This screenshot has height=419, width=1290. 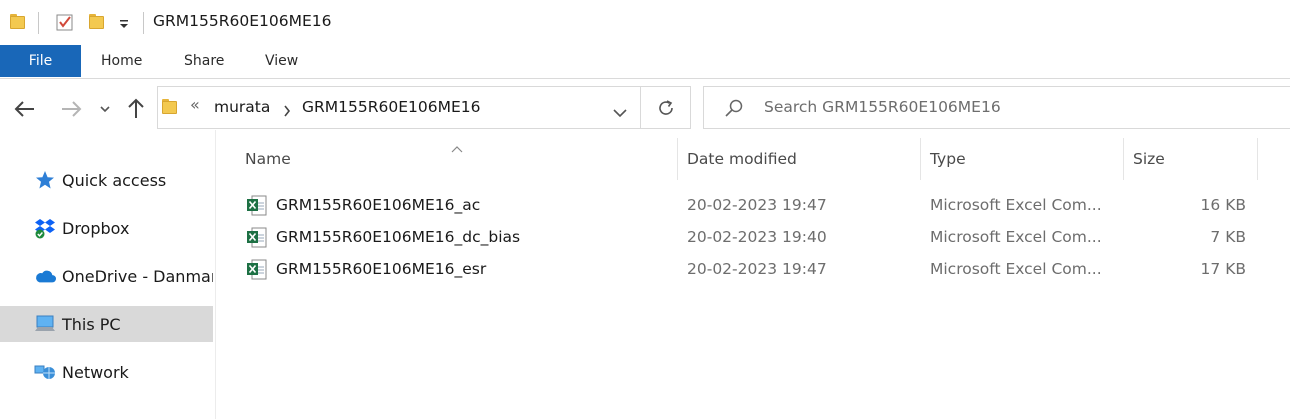 I want to click on breadcrumb-overflow: «, so click(x=195, y=104).